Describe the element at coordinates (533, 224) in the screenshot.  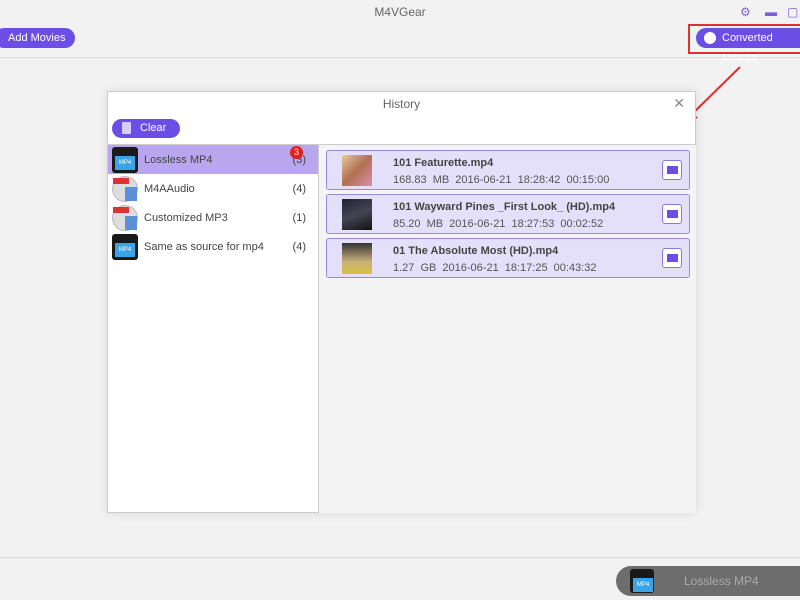
I see `file-time: 18:27:53` at that location.